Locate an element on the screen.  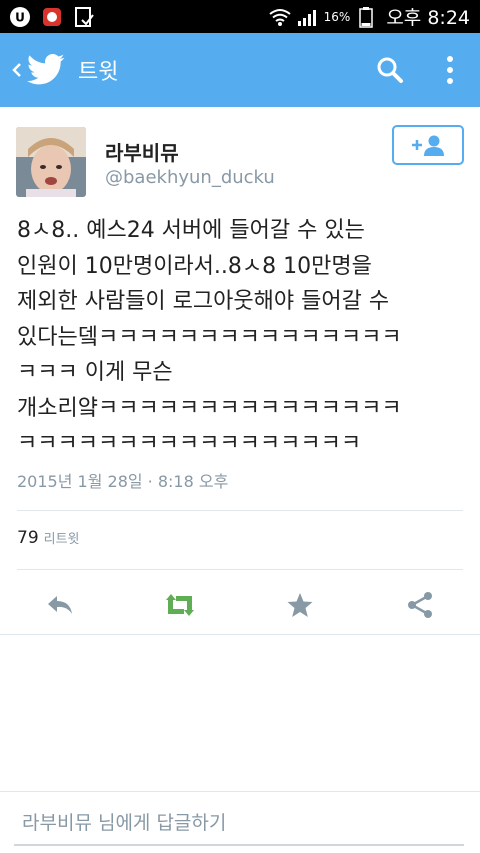
signal-icon is located at coordinates (308, 17).